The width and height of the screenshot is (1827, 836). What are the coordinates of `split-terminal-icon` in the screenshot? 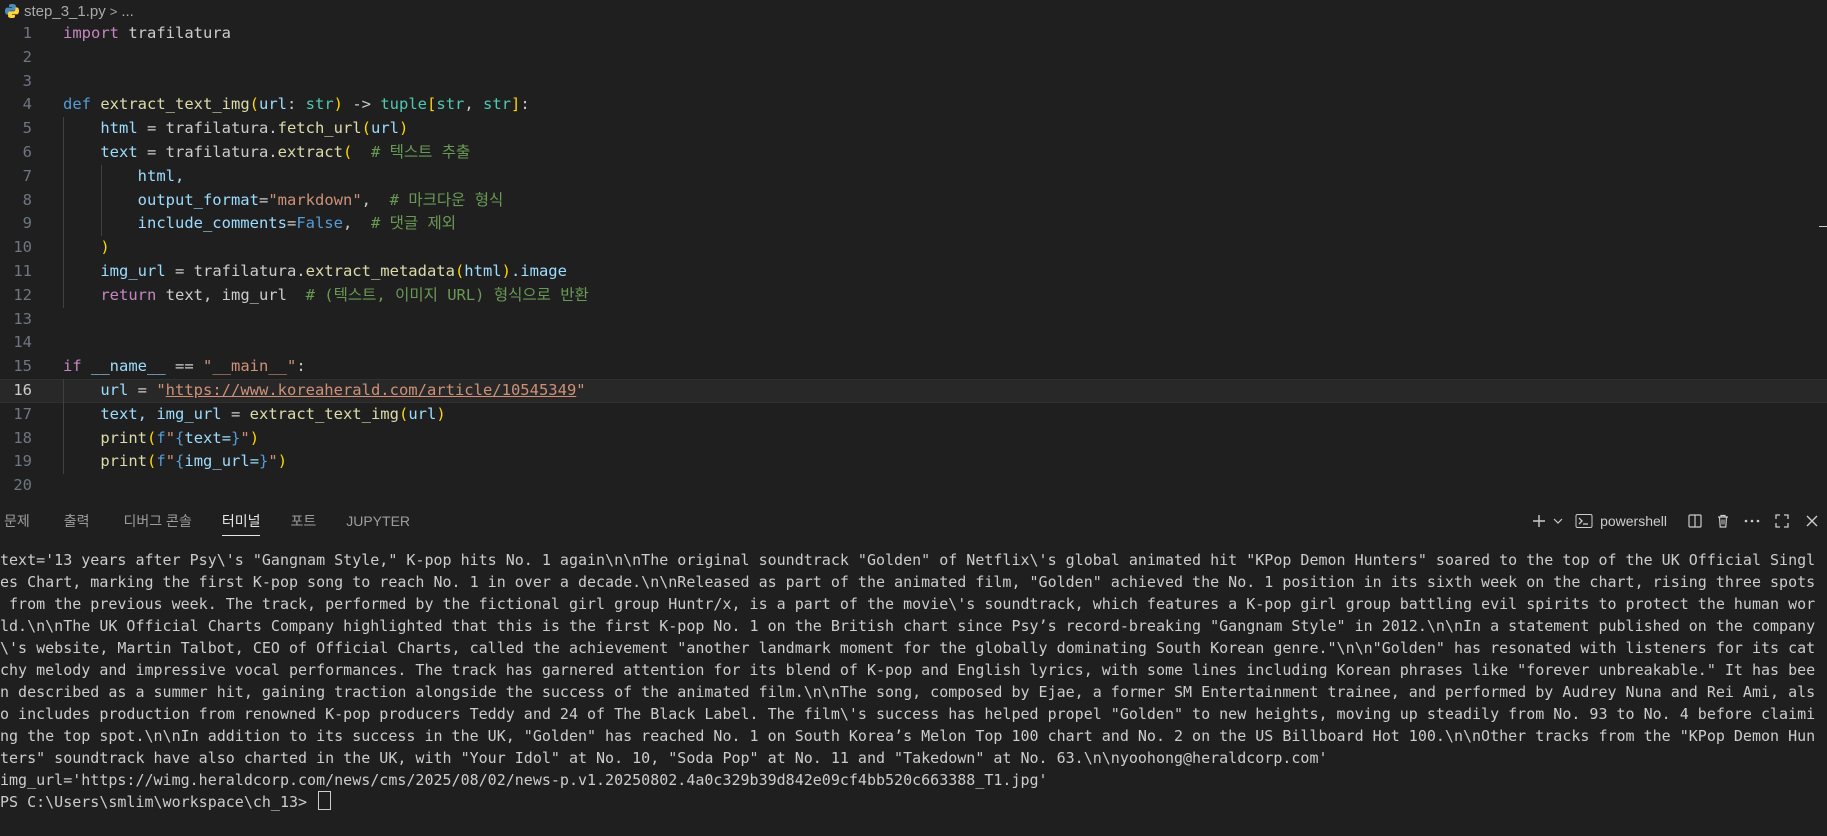 It's located at (1695, 521).